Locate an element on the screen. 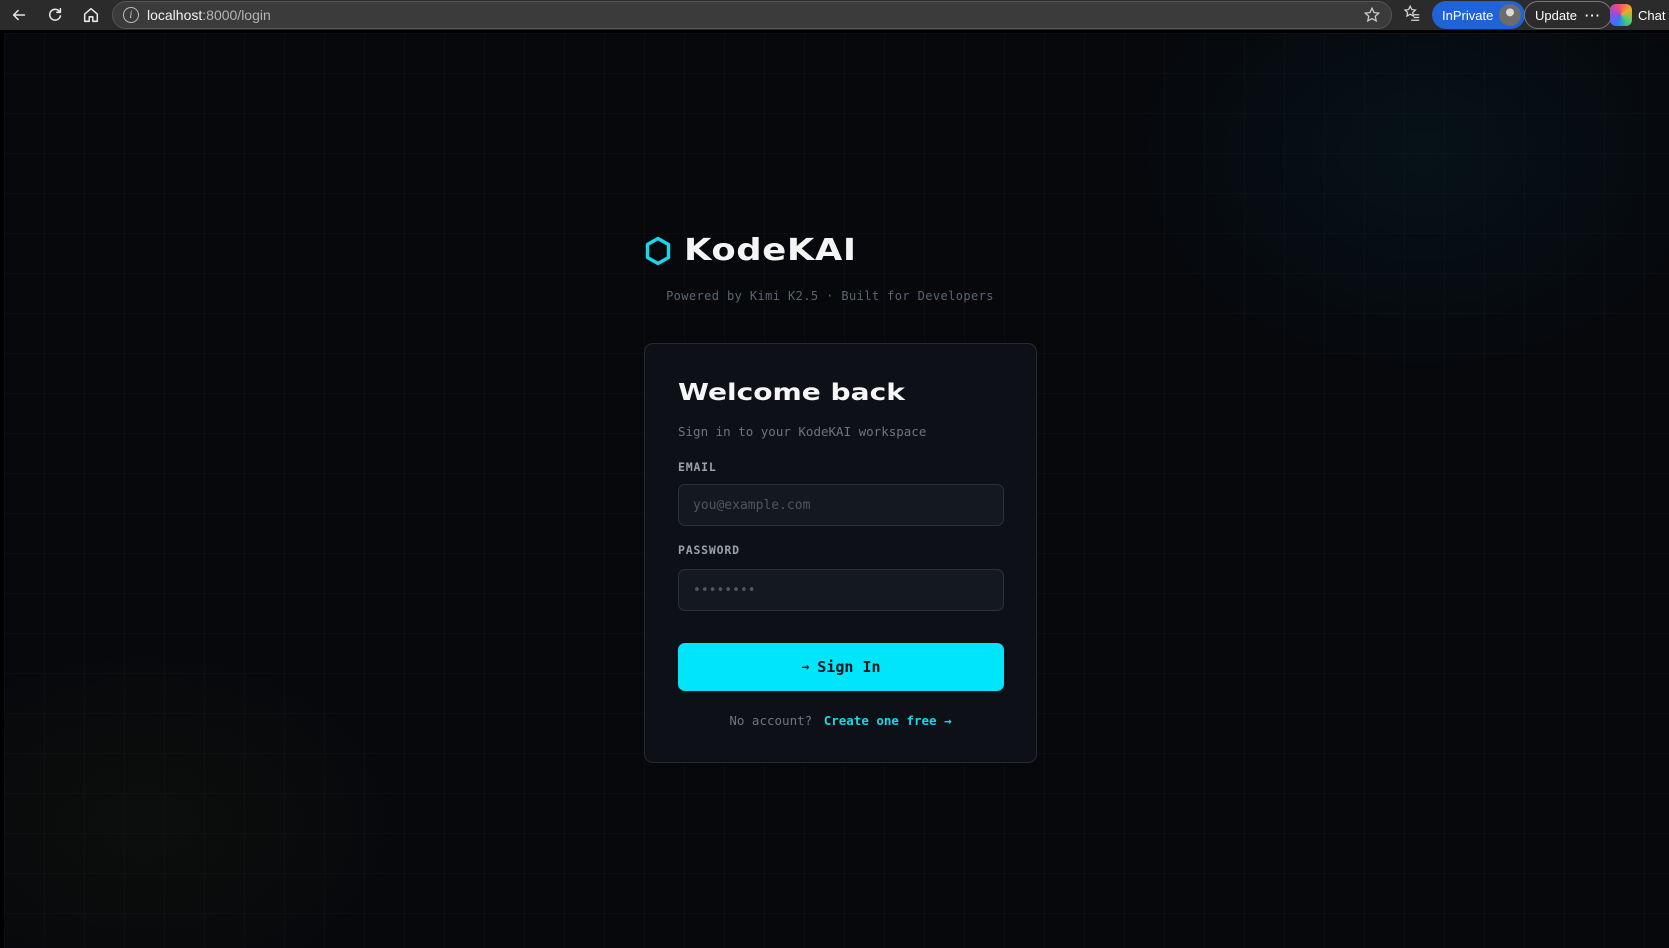  url-host: localhost is located at coordinates (175, 15).